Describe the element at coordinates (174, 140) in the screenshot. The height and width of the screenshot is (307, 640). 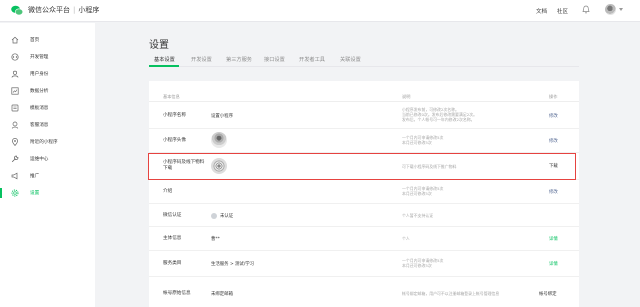
I see `row-label: 小程序头像` at that location.